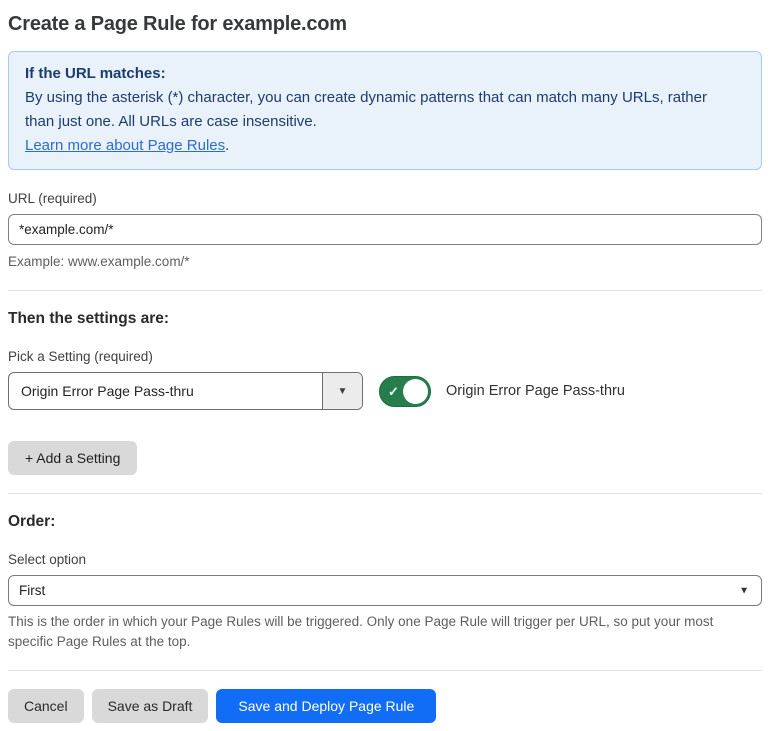 The height and width of the screenshot is (731, 770). Describe the element at coordinates (80, 356) in the screenshot. I see `pick-setting-label: Pick a Setting (required)` at that location.